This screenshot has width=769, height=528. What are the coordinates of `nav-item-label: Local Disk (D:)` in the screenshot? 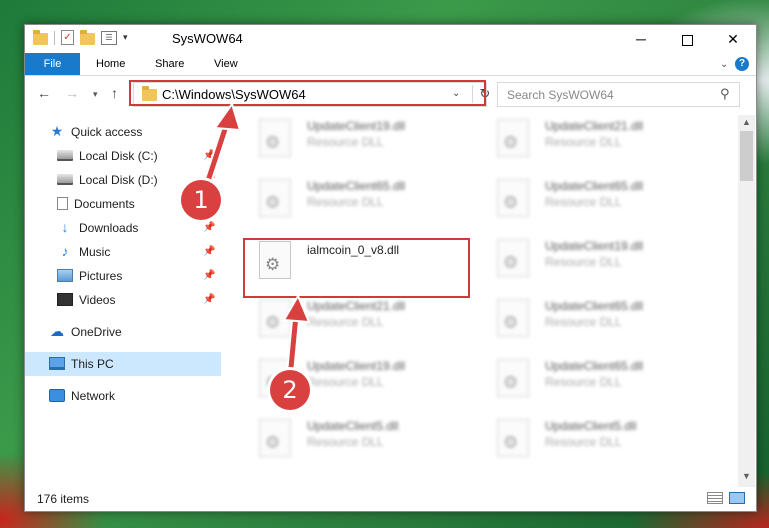 It's located at (118, 180).